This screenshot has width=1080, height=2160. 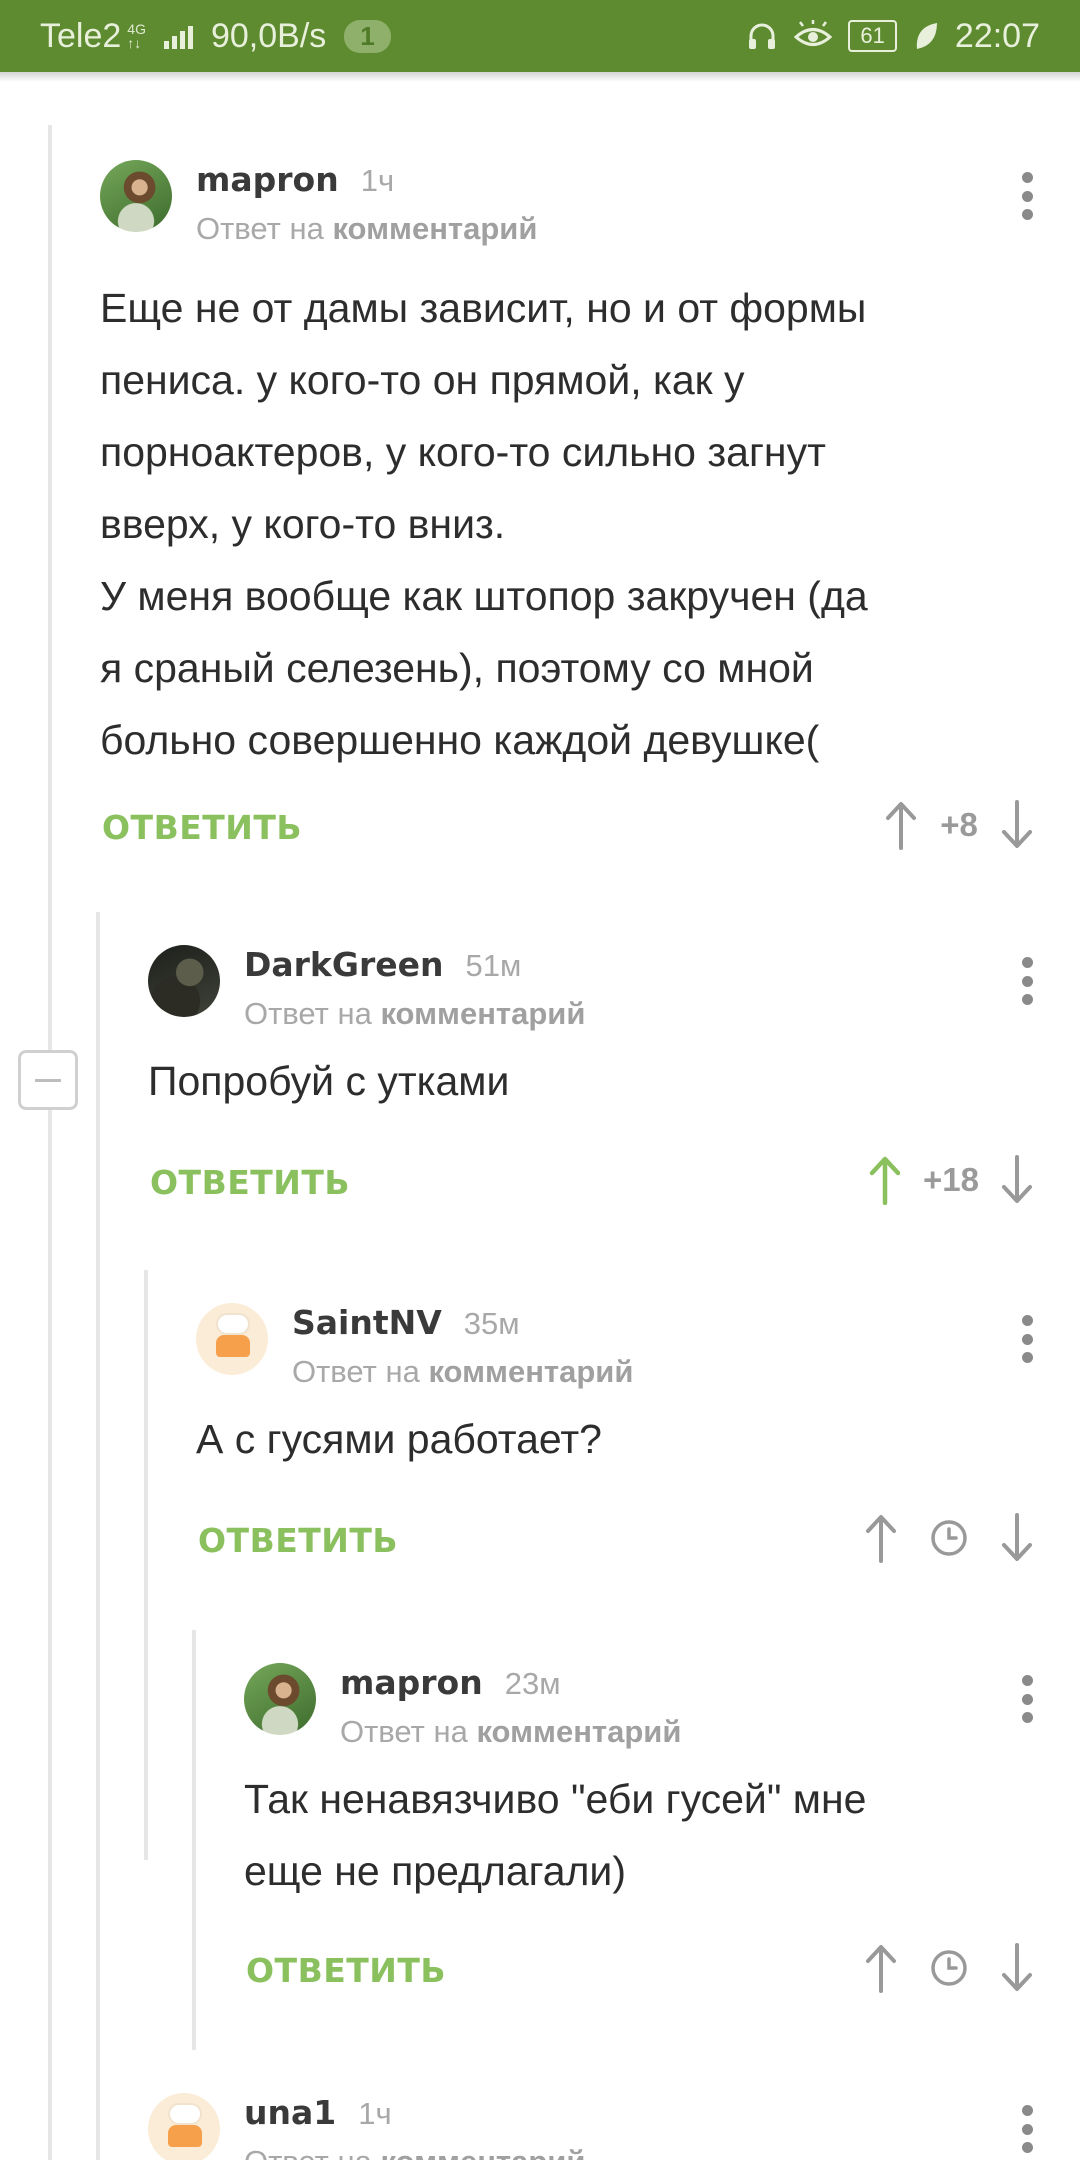 I want to click on comment-header: mapron 23м Ответ на комментарий, so click(x=639, y=1706).